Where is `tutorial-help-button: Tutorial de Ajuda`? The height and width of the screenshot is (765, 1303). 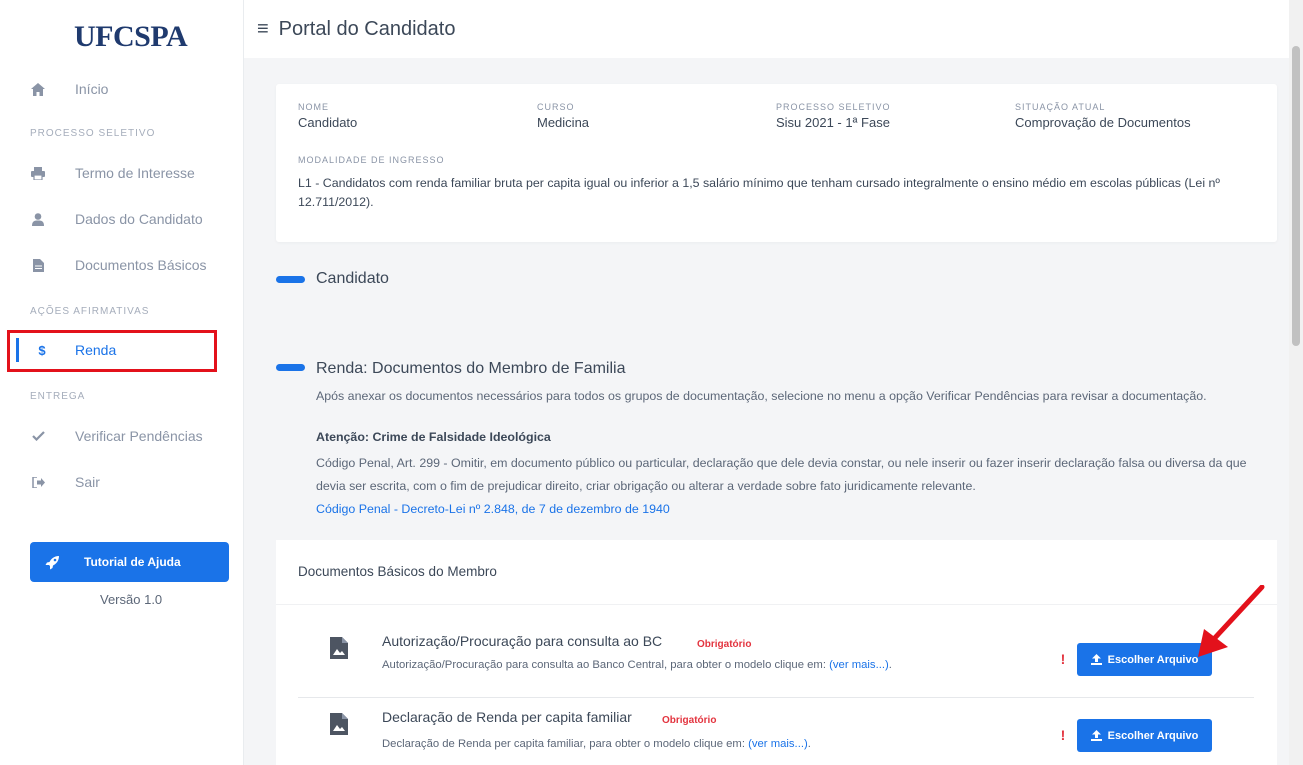
tutorial-help-button: Tutorial de Ajuda is located at coordinates (129, 562).